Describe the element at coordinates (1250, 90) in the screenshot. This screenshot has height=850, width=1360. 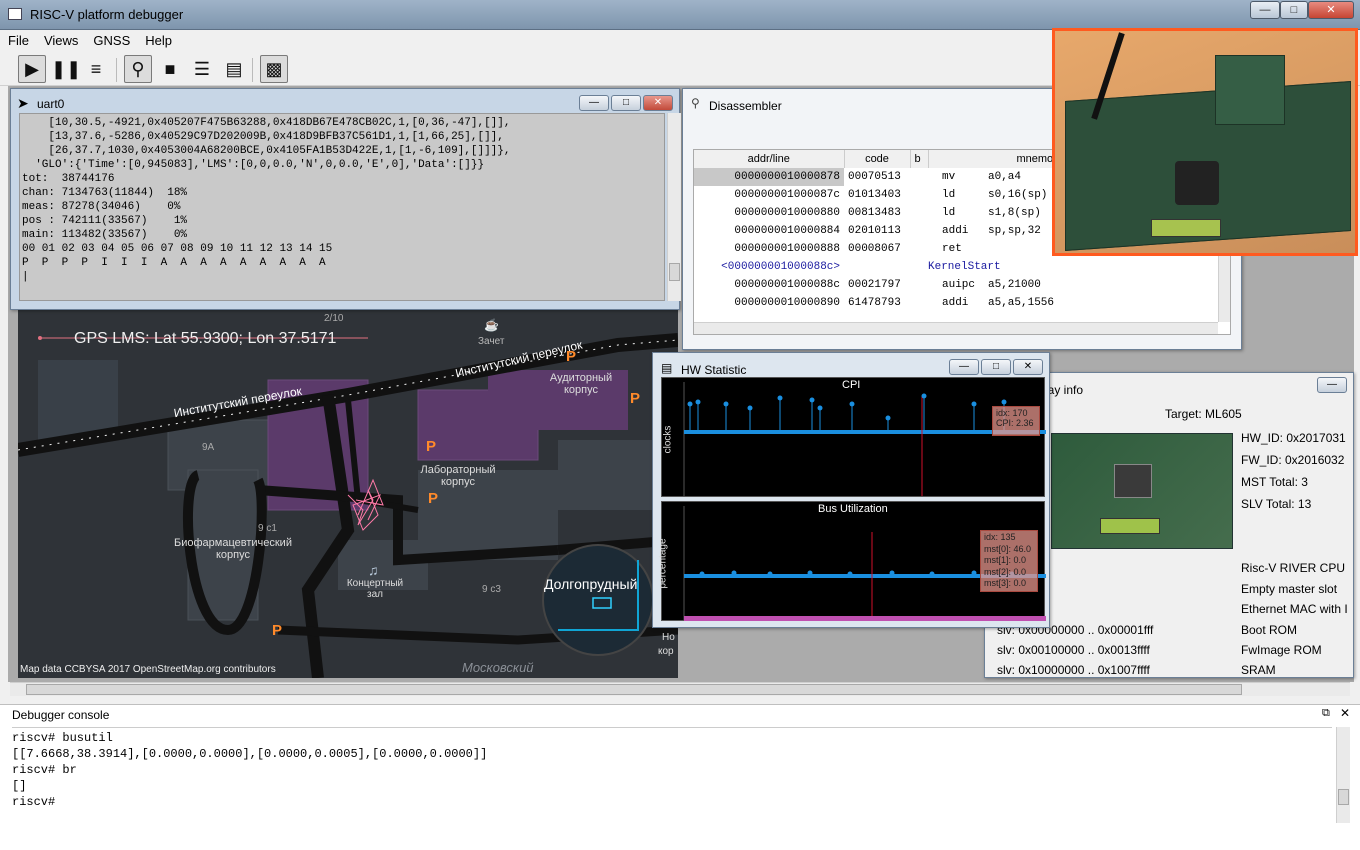
I see `fmc-card` at that location.